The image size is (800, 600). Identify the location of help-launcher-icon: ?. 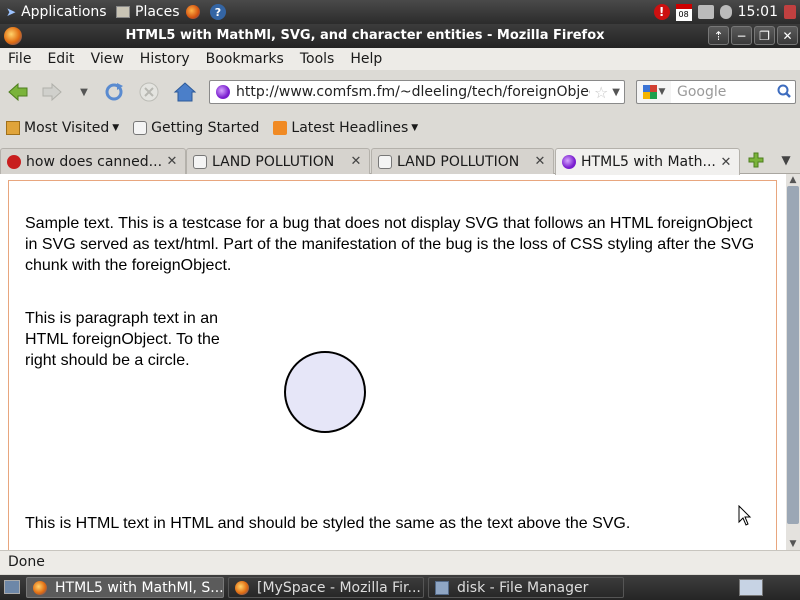
(218, 12).